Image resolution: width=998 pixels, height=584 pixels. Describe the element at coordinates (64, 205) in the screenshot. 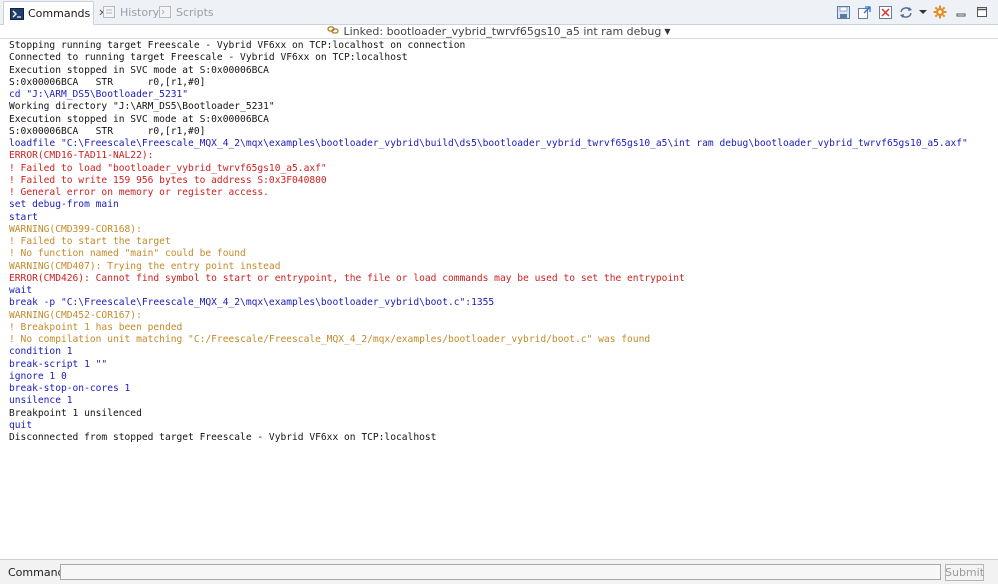

I see `console-line: set debug-from main` at that location.